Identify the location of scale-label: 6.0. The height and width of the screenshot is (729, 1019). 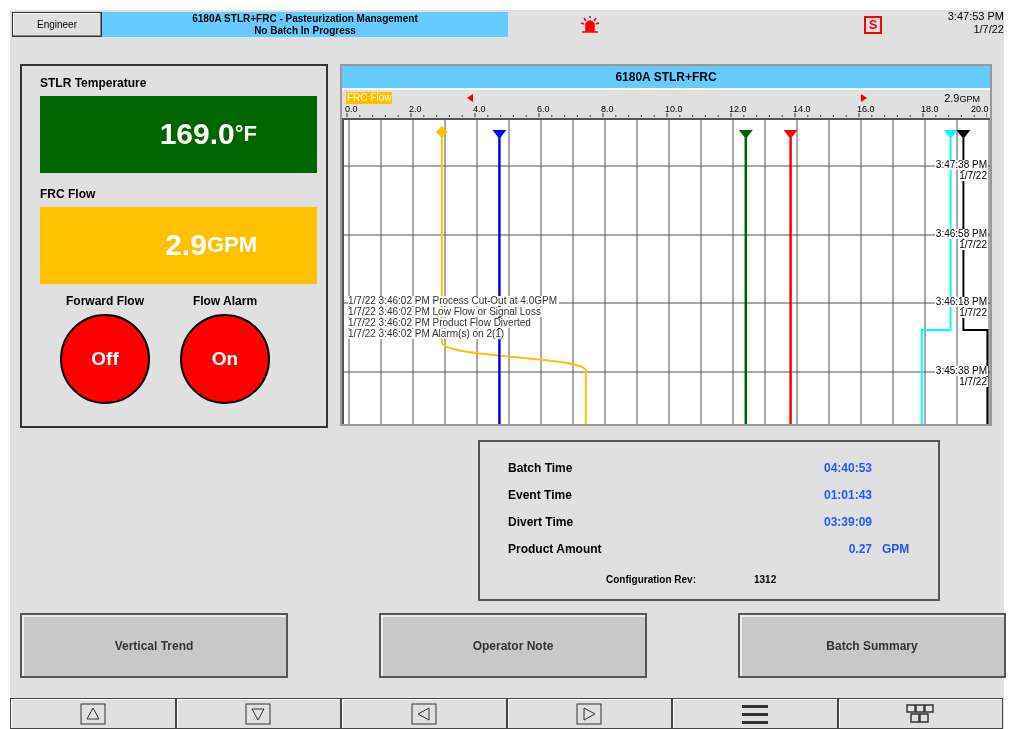
(543, 108).